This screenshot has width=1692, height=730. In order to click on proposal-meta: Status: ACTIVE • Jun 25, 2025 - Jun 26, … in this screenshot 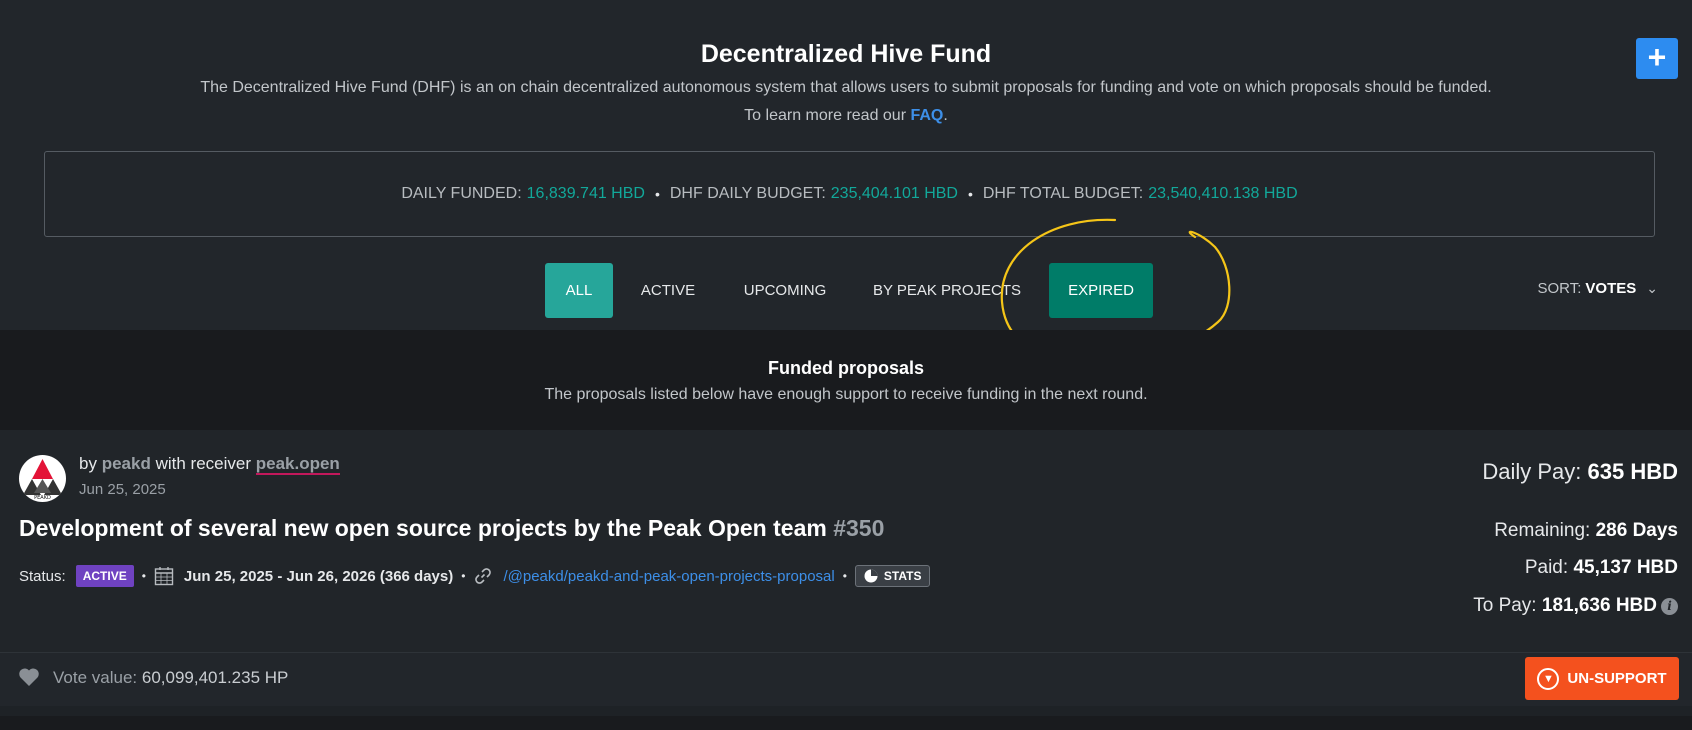, I will do `click(475, 576)`.